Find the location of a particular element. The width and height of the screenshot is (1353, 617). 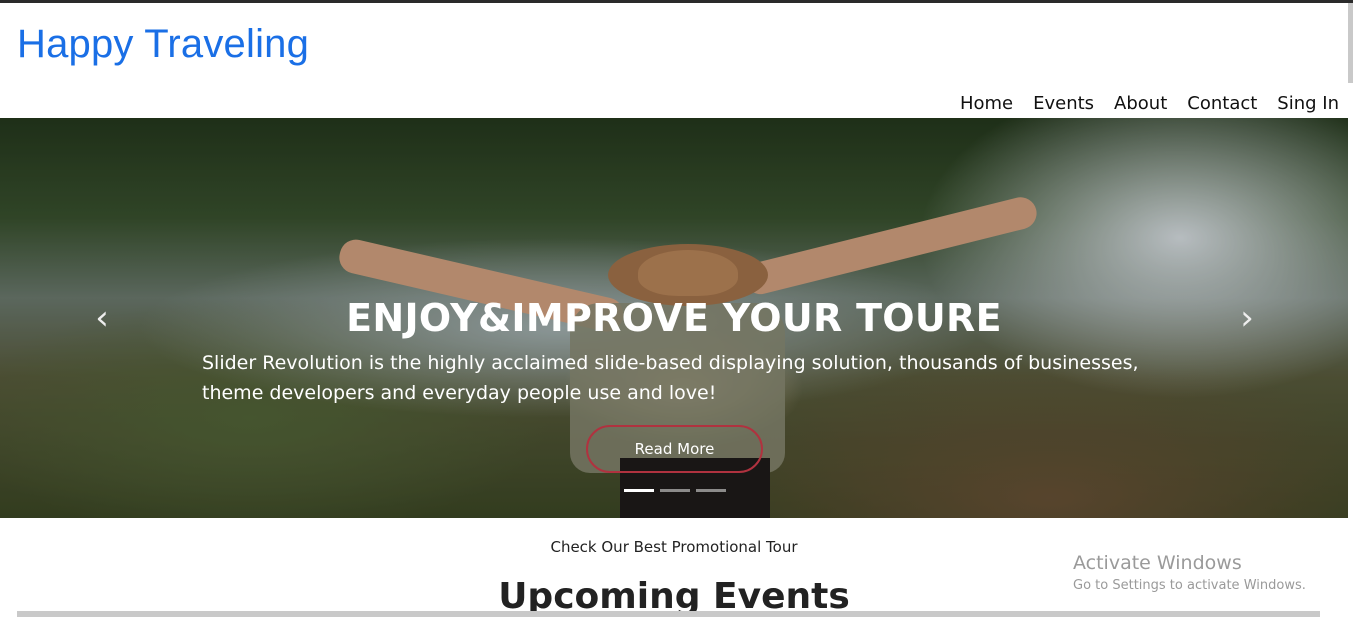

nav-home: Home is located at coordinates (986, 103).